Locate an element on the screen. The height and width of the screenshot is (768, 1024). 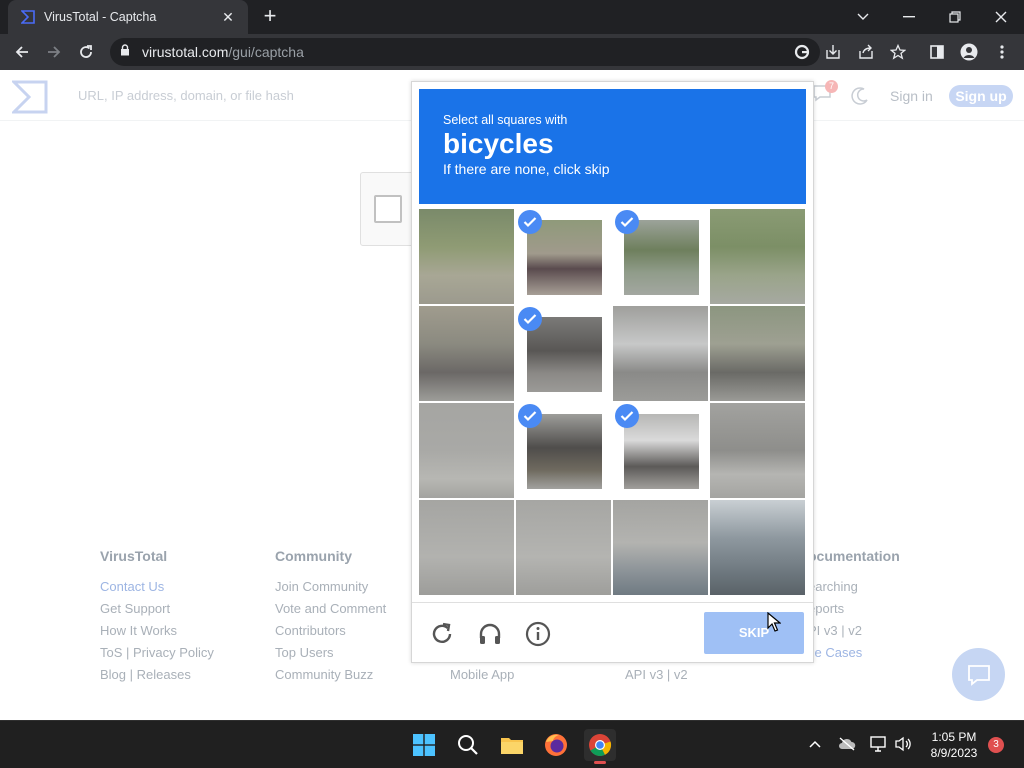
firefox-icon is located at coordinates (556, 745).